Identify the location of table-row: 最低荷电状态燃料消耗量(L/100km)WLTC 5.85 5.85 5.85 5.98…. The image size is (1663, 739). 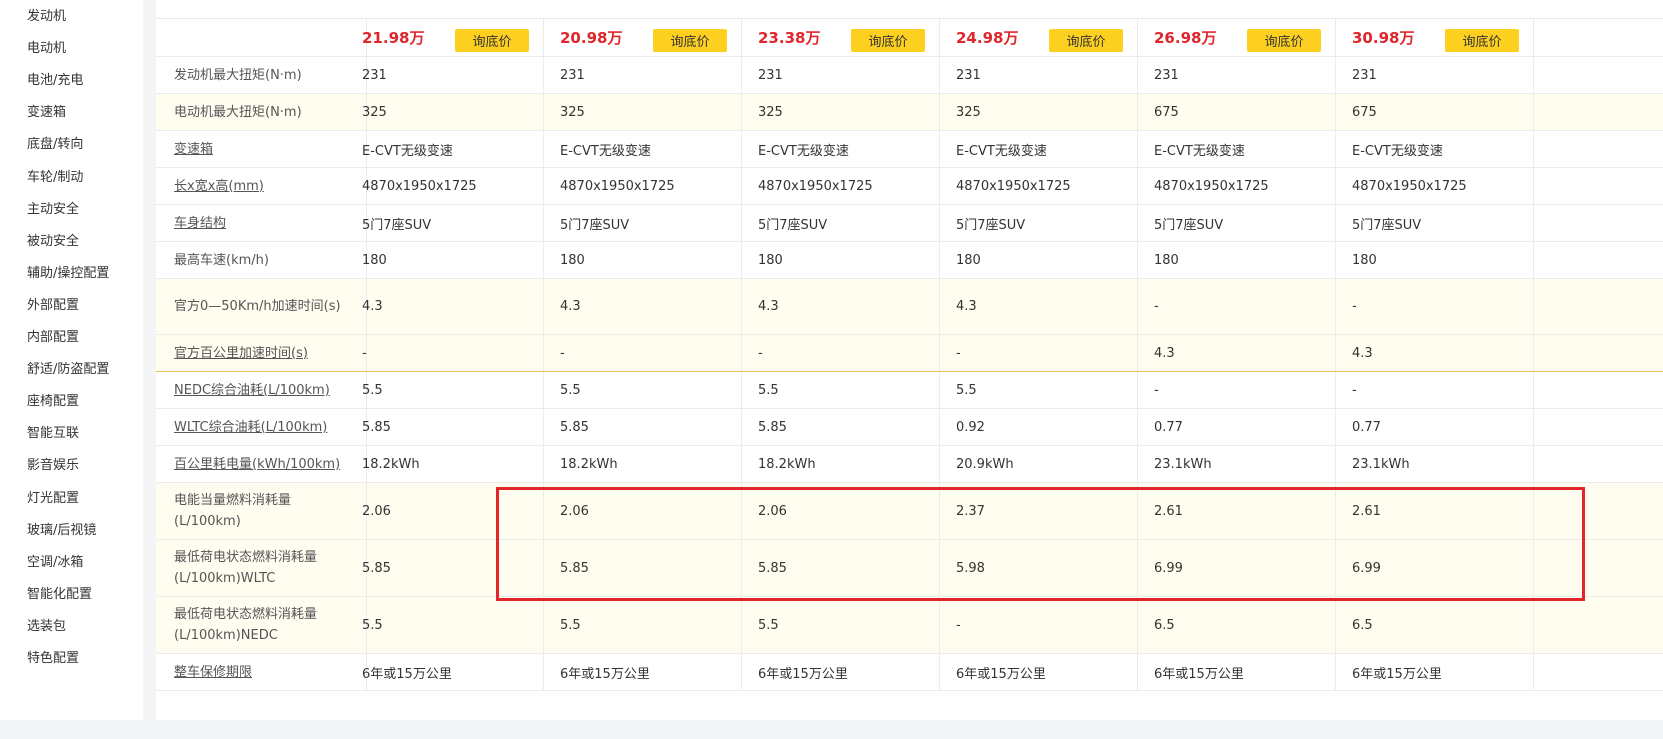
(909, 568).